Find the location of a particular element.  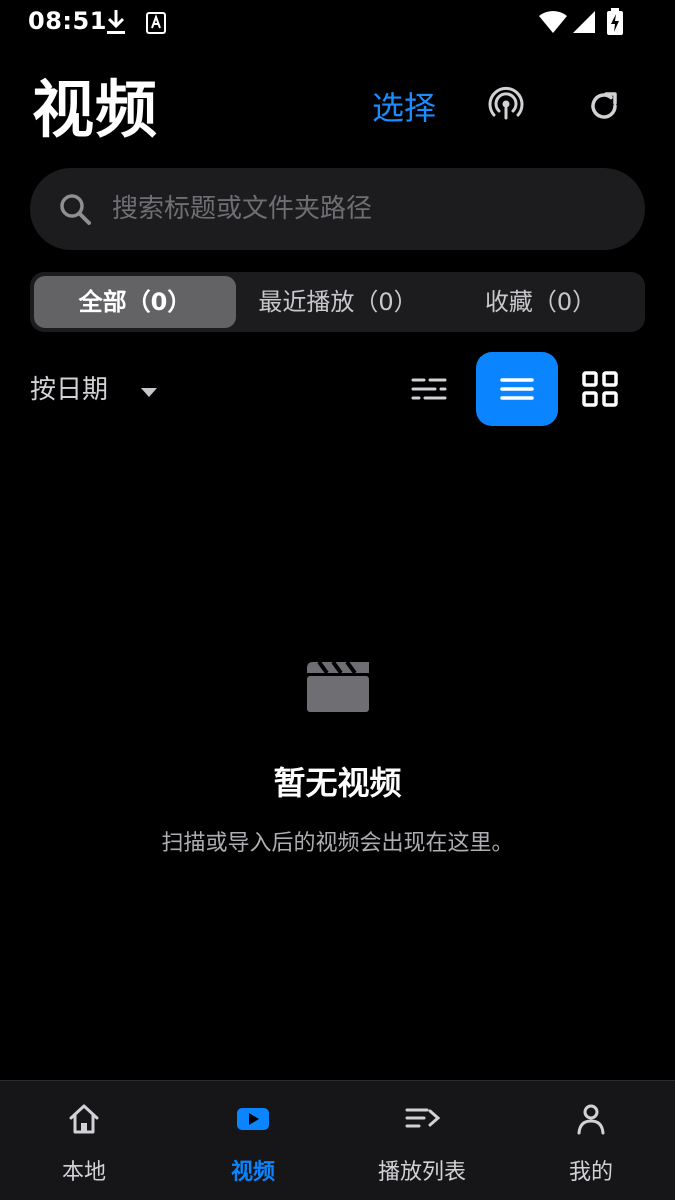

nav-item-local: 本地 is located at coordinates (84, 1140).